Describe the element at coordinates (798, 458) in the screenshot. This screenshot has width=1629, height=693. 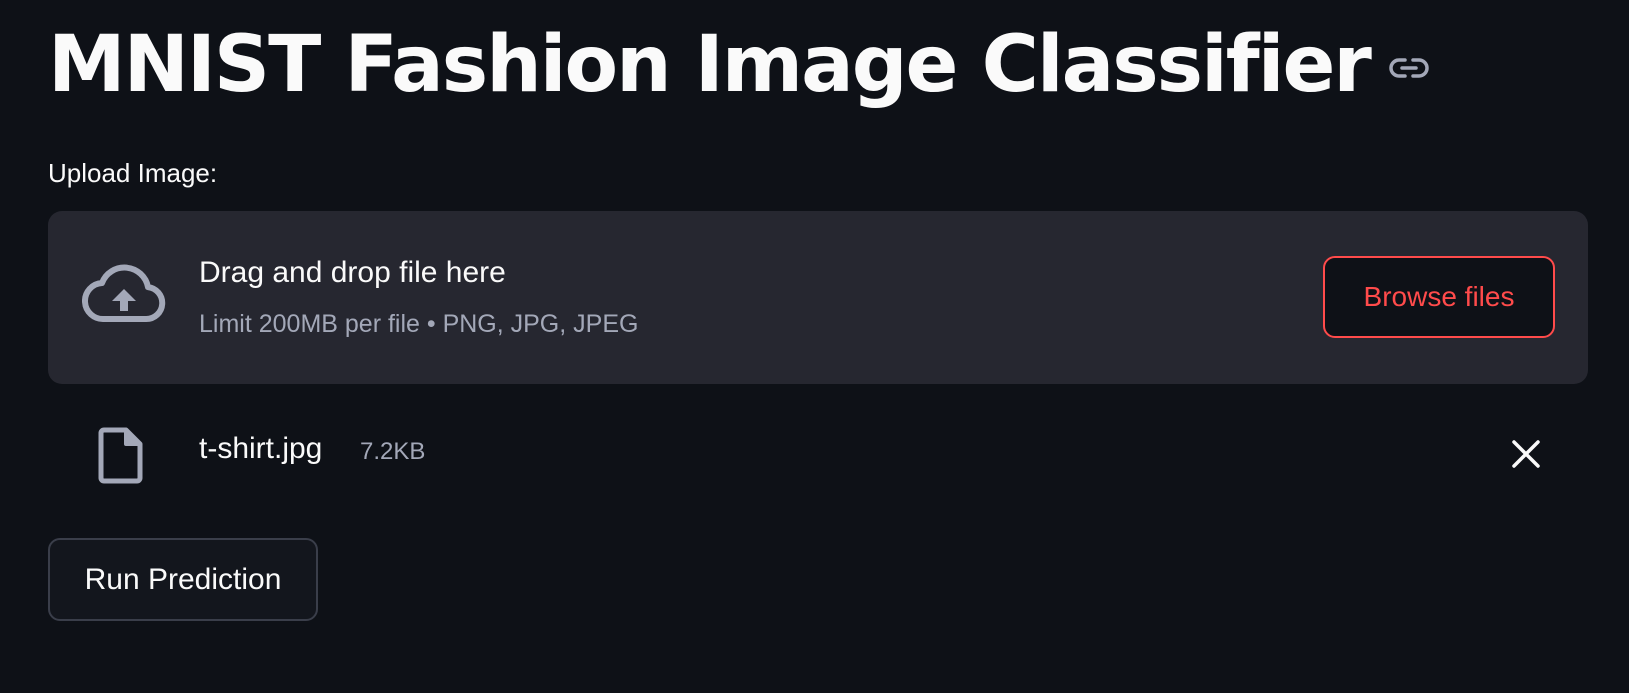
I see `uploaded-file-row: t-shirt.jpg 7.2KB` at that location.